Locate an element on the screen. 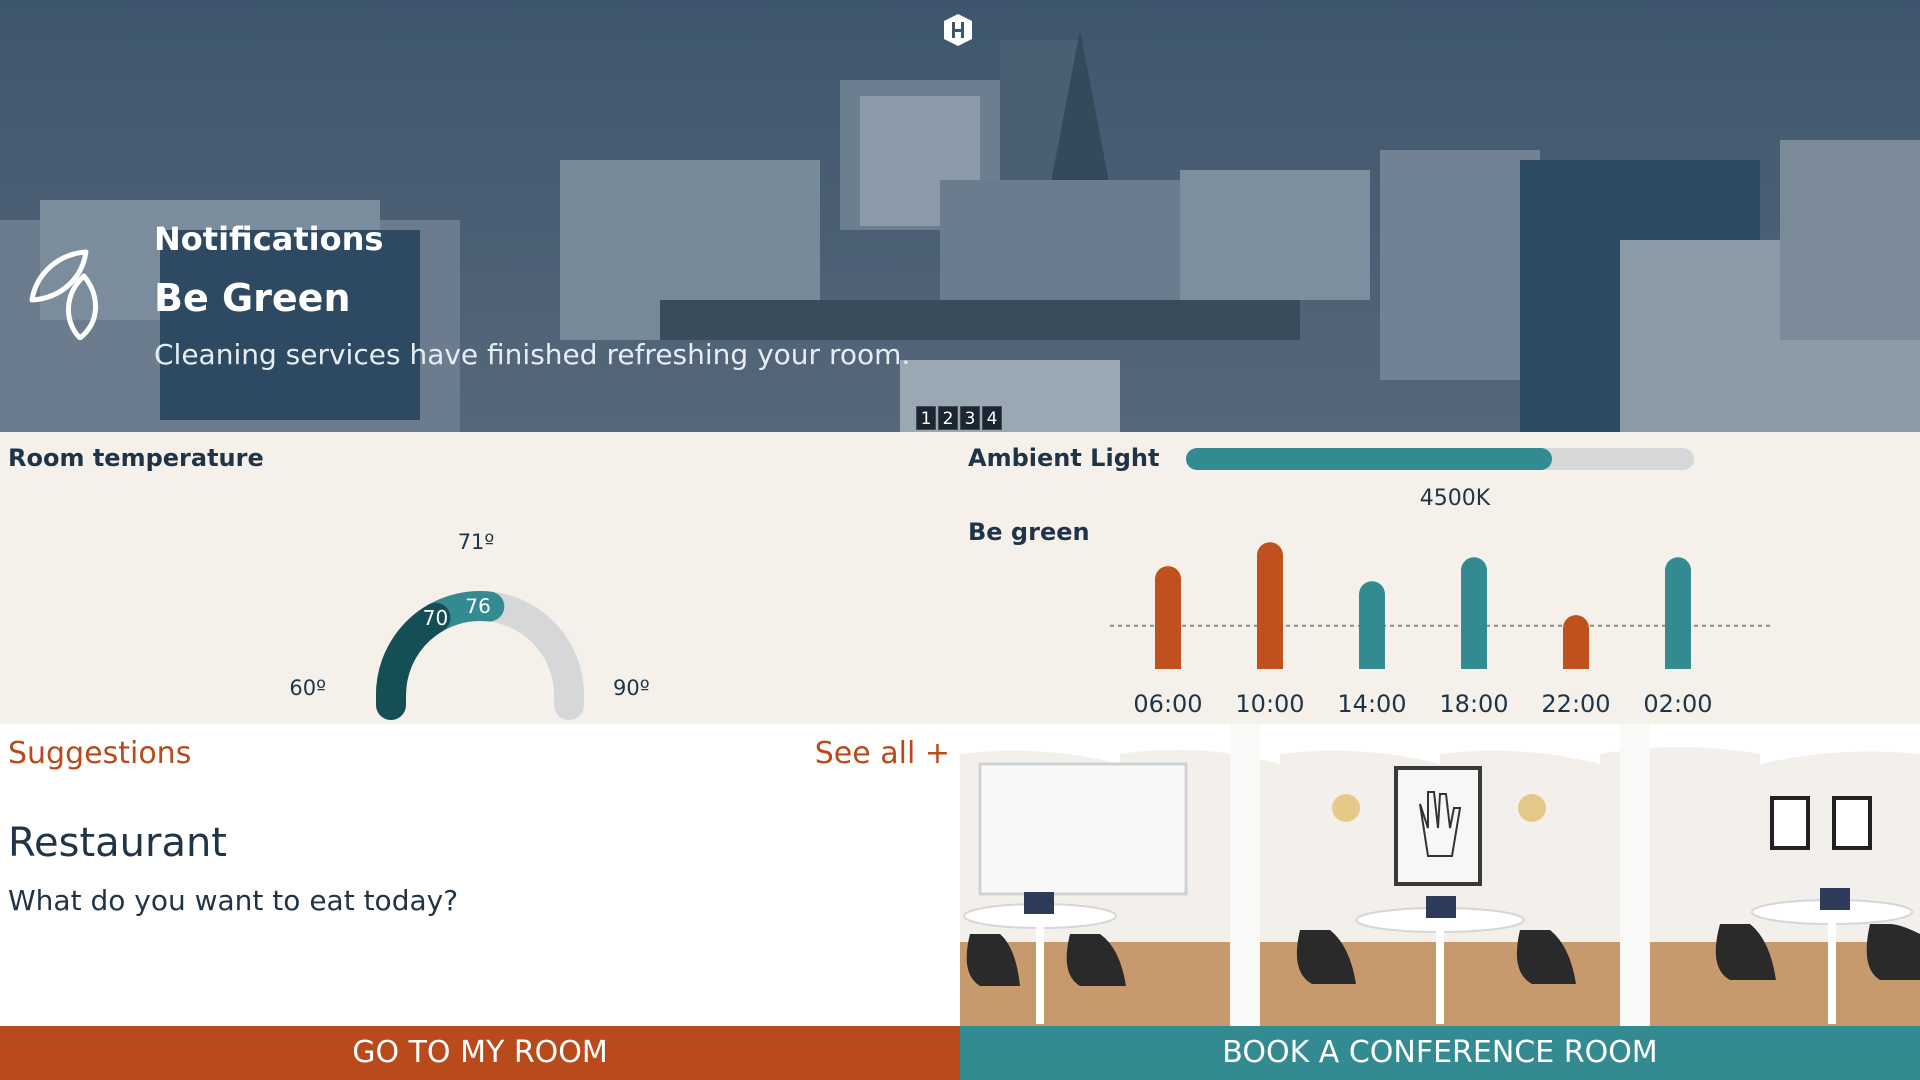  schedule-title: Be green is located at coordinates (1029, 532).